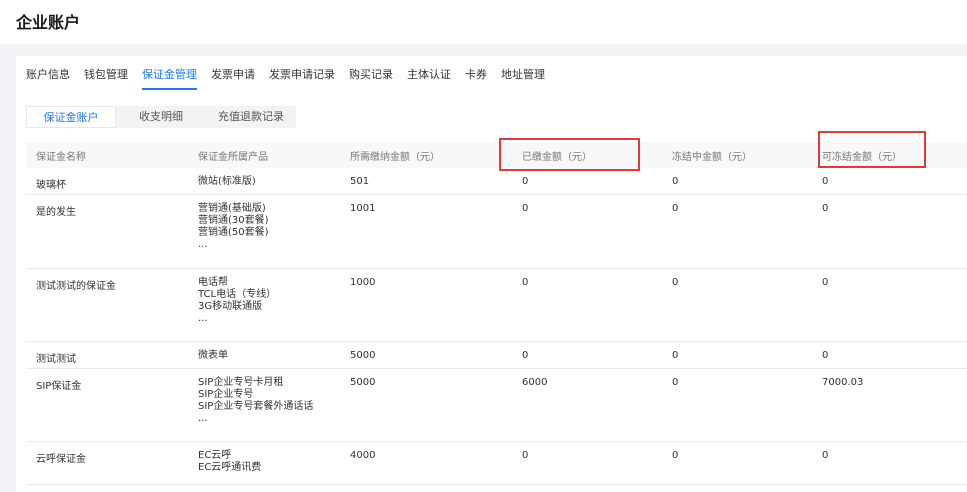  Describe the element at coordinates (496, 181) in the screenshot. I see `table-row: 玻璃杯 微站(标准版) 501 0 0 0` at that location.